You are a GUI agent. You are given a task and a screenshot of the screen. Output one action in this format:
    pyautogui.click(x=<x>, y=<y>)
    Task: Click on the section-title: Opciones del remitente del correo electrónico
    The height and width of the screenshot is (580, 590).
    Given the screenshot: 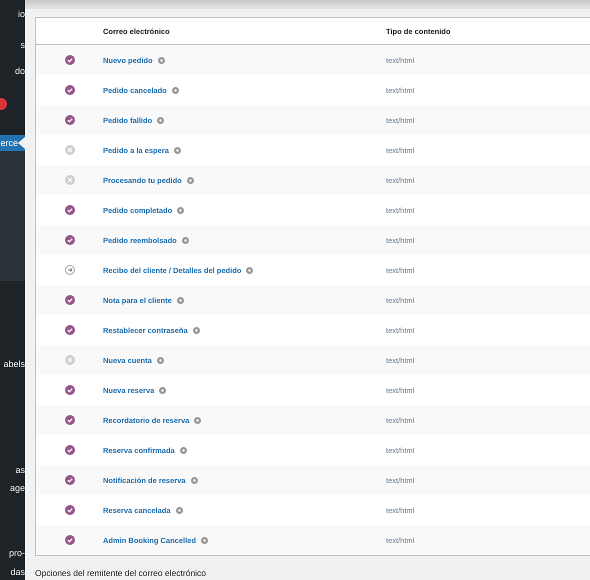 What is the action you would take?
    pyautogui.click(x=121, y=573)
    